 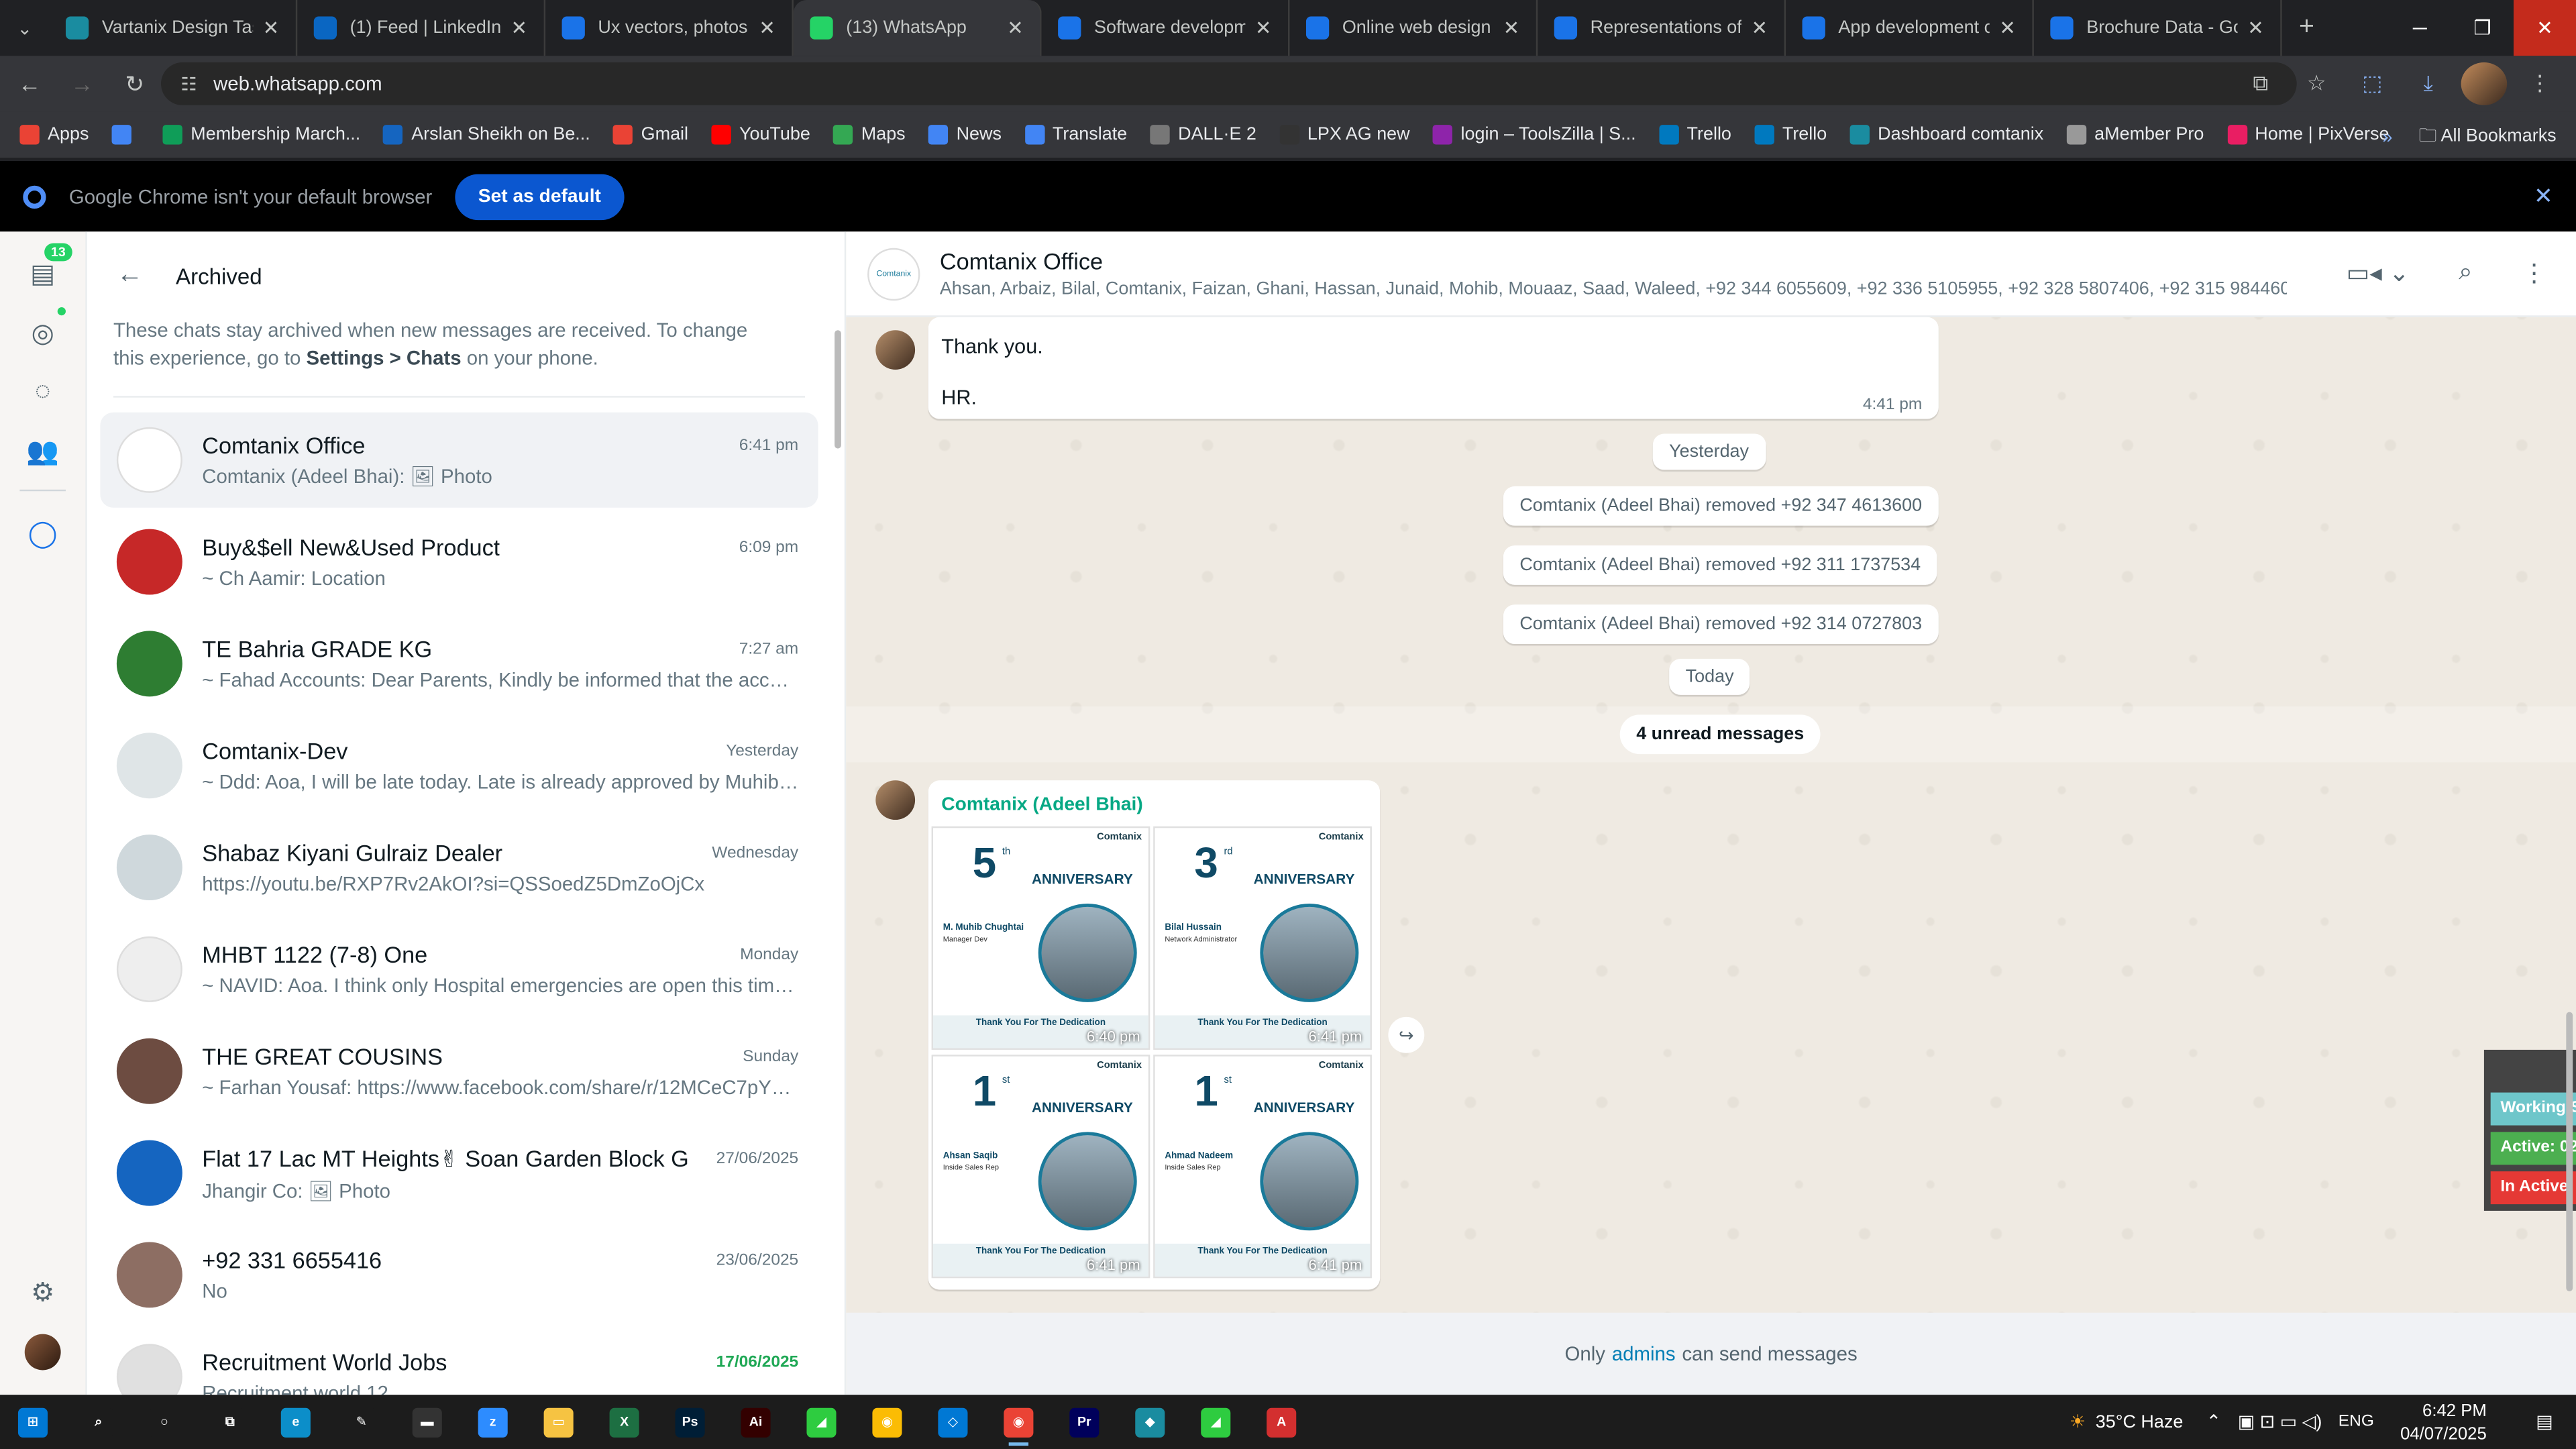 What do you see at coordinates (965, 135) in the screenshot?
I see `bookmark-item: News` at bounding box center [965, 135].